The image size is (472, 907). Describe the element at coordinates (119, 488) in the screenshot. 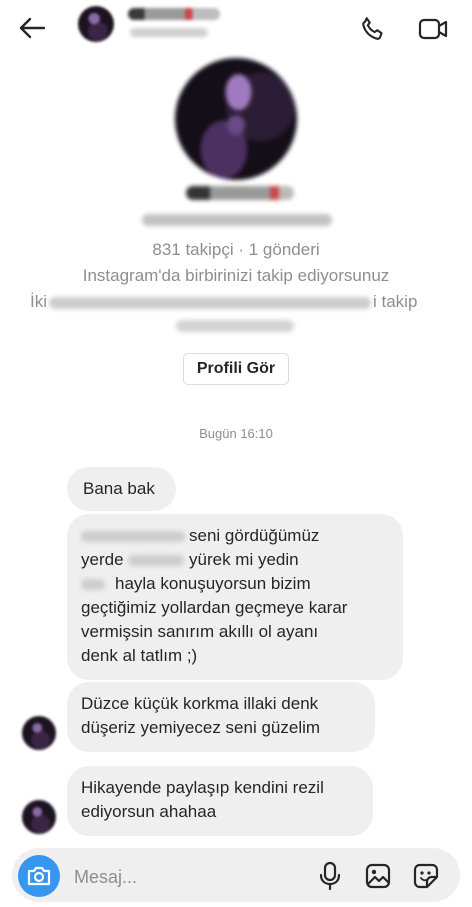

I see `message-text: Bana bak` at that location.